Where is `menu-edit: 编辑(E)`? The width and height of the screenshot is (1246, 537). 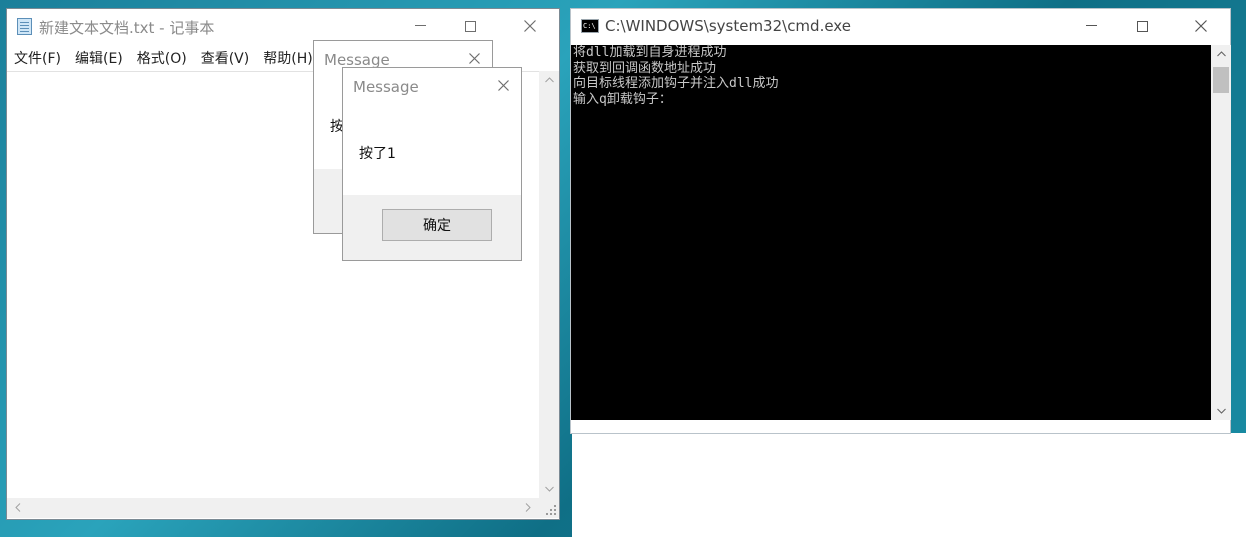 menu-edit: 编辑(E) is located at coordinates (99, 57).